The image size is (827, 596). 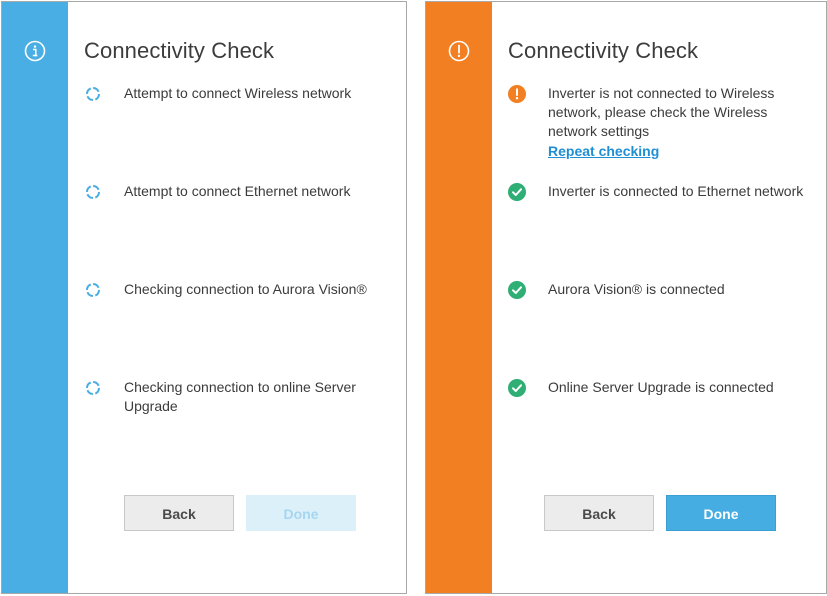 What do you see at coordinates (603, 151) in the screenshot?
I see `repeat-checking-link: Repeat checking` at bounding box center [603, 151].